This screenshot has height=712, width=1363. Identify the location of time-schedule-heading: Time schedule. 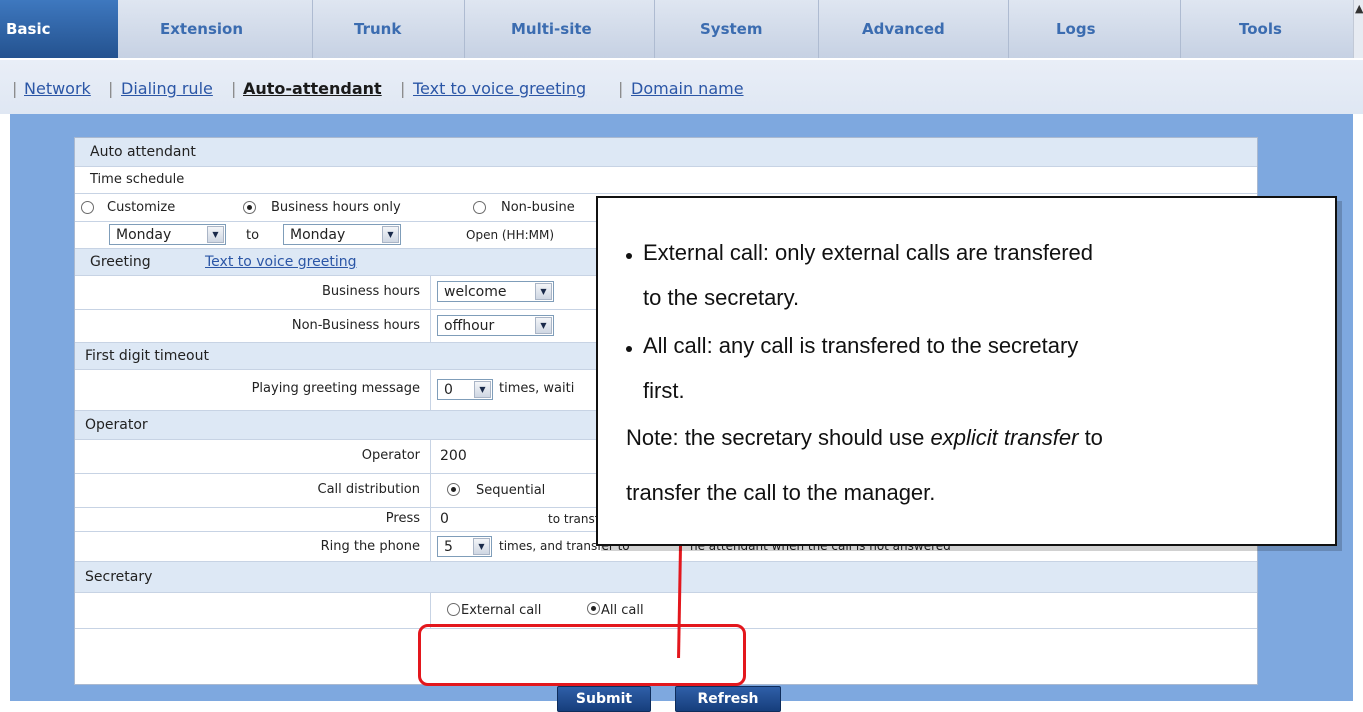
(137, 179).